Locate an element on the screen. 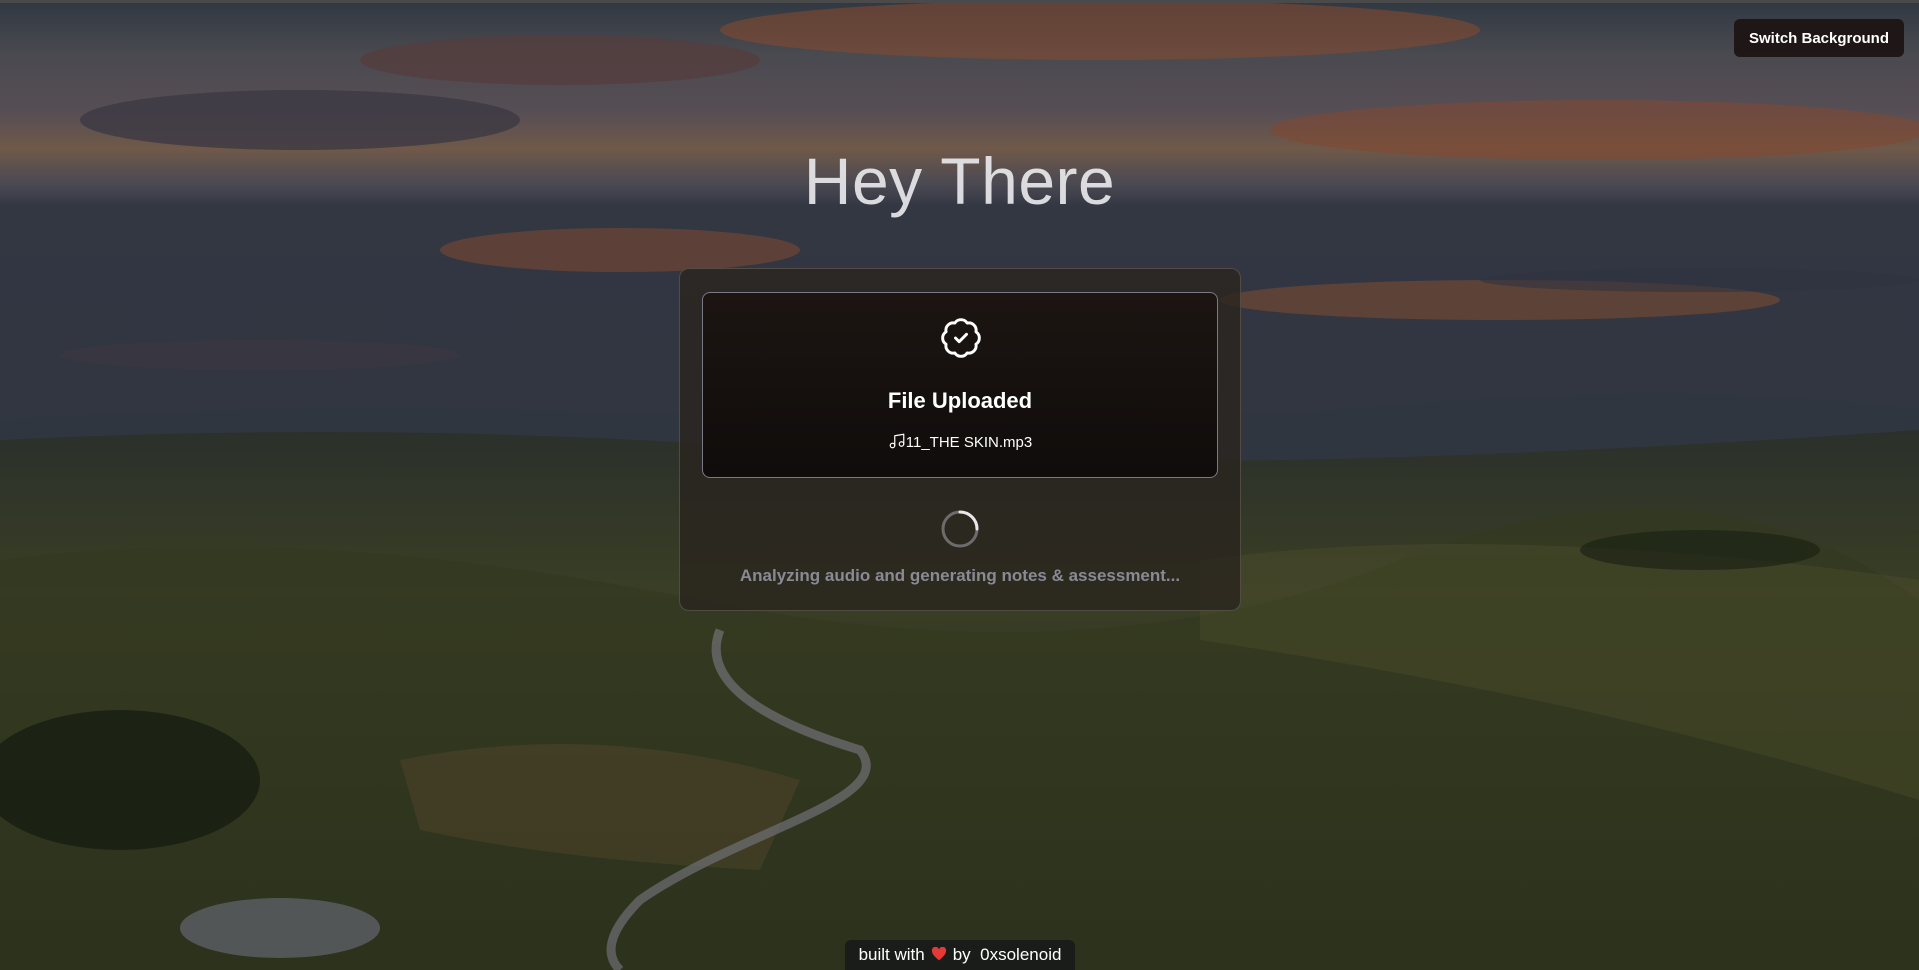 This screenshot has width=1919, height=970. top-border is located at coordinates (959, 1).